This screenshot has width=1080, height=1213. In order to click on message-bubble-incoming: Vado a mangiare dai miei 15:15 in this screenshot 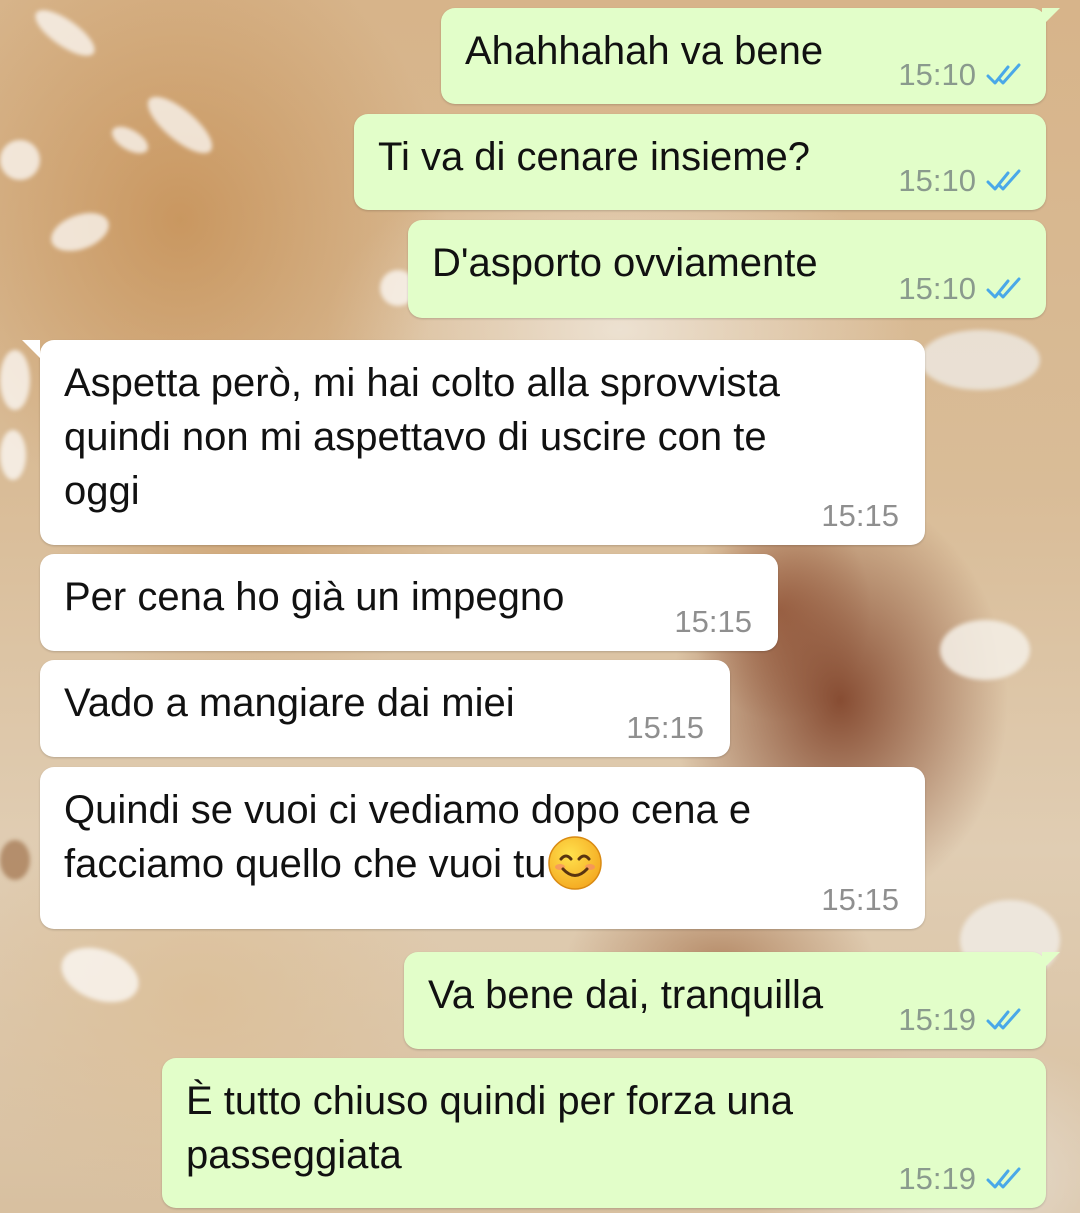, I will do `click(385, 708)`.